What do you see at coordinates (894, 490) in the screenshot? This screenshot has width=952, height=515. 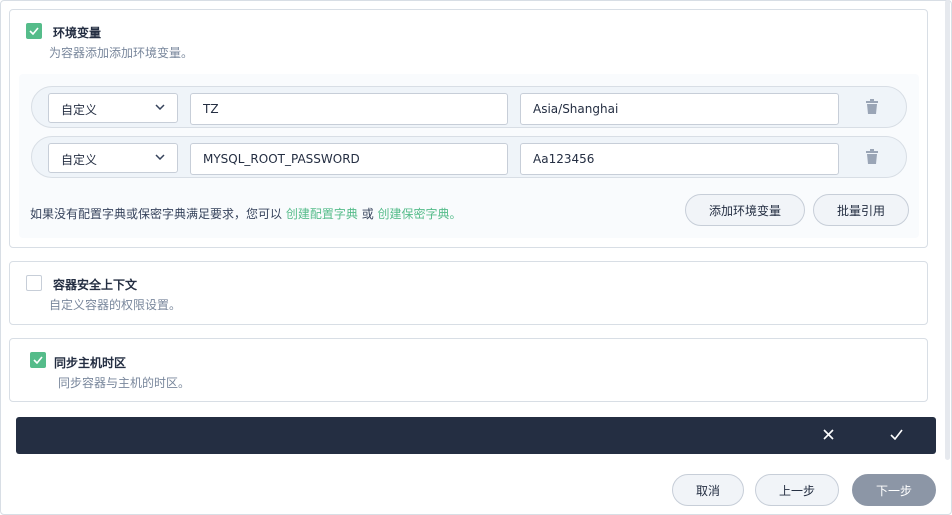 I see `next-step-button: 下一步` at bounding box center [894, 490].